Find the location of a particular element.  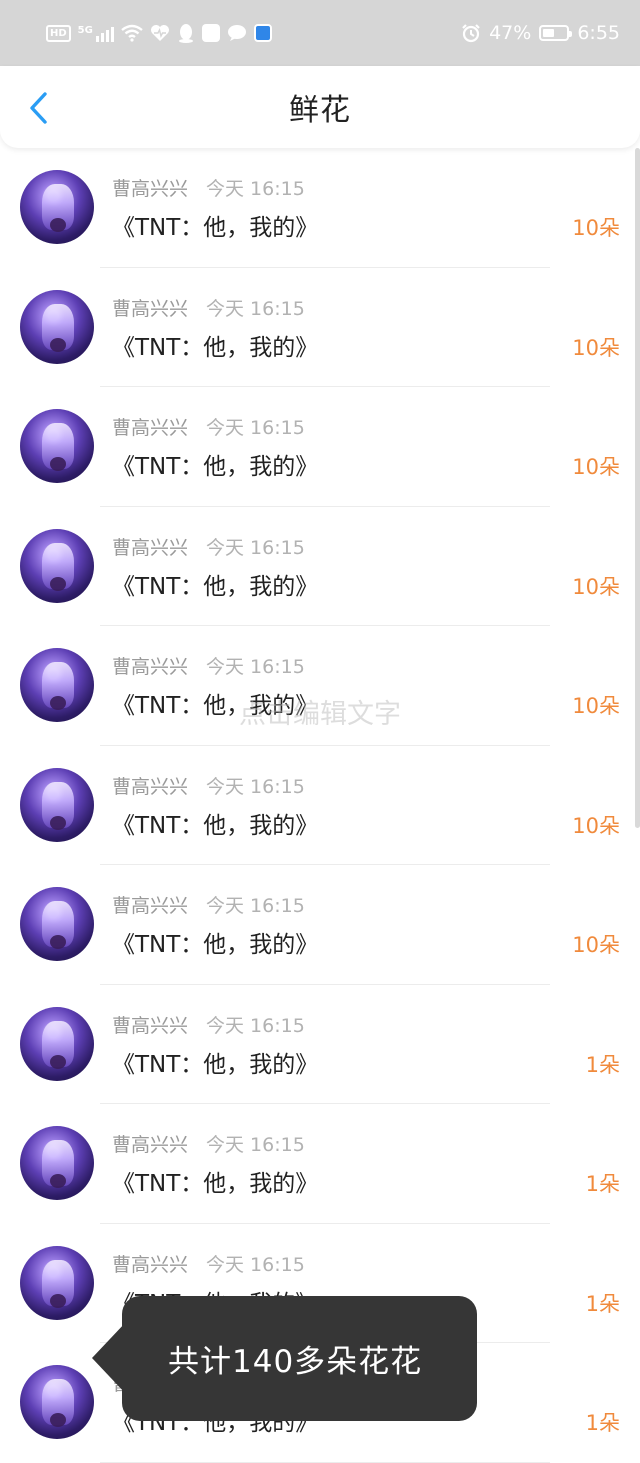

toast: 共计140多朵花花 is located at coordinates (284, 1358).